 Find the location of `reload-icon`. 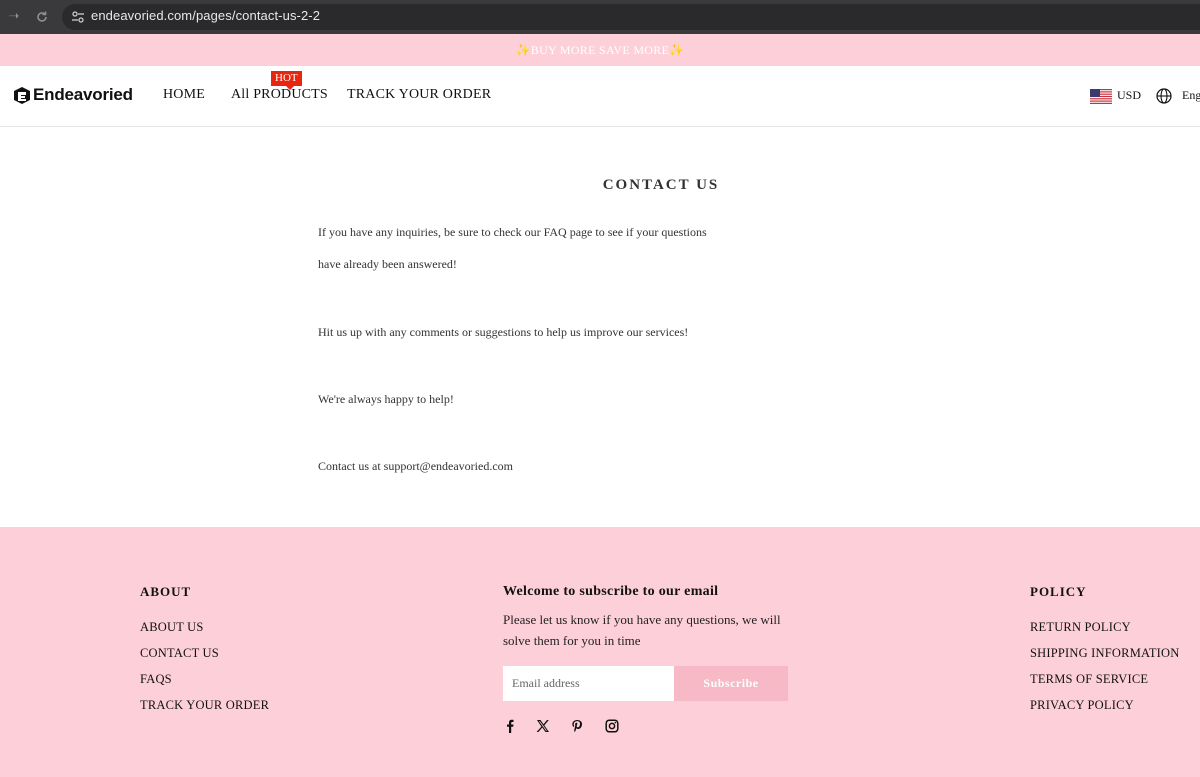

reload-icon is located at coordinates (42, 17).